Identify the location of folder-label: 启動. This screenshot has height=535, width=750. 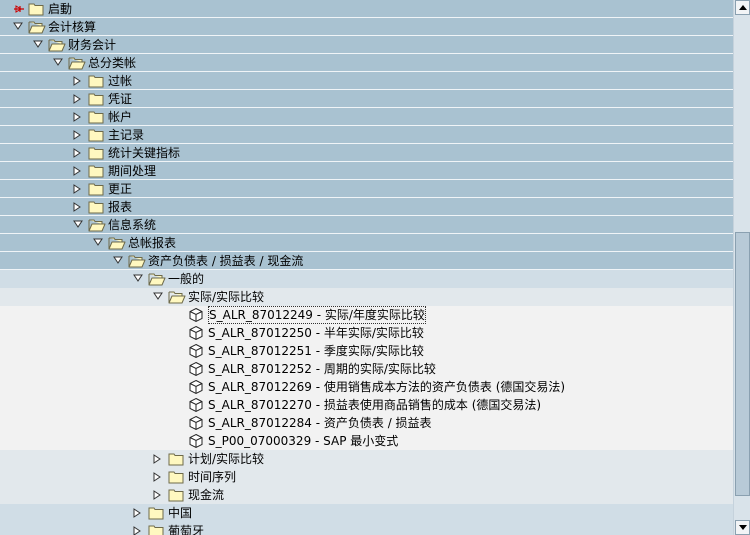
(60, 9).